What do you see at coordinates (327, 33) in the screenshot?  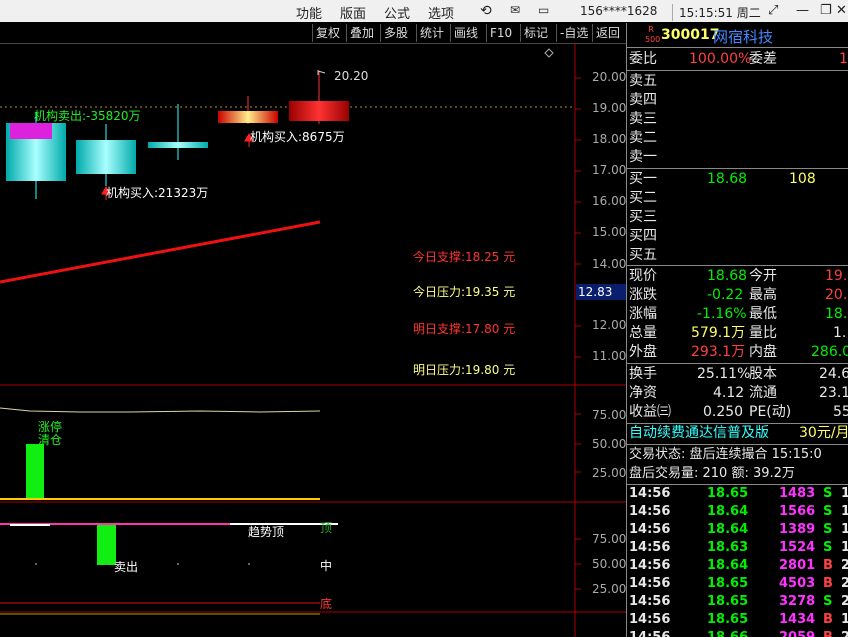 I see `restore-rights-button: 复权` at bounding box center [327, 33].